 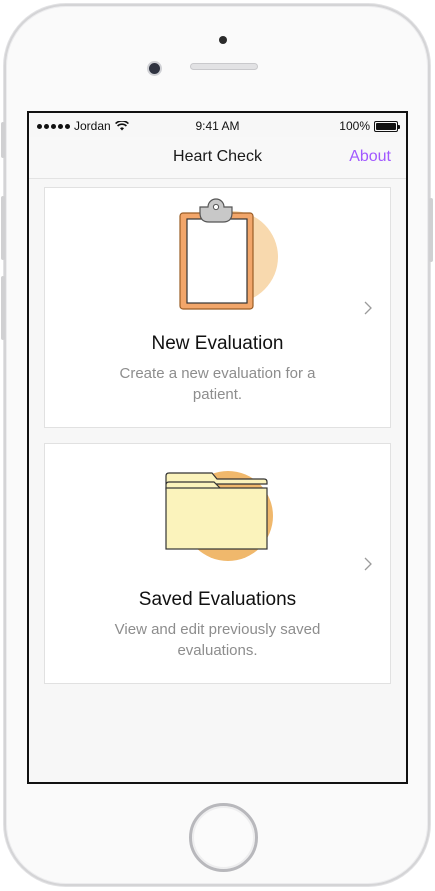 What do you see at coordinates (228, 254) in the screenshot?
I see `clipboard-icon` at bounding box center [228, 254].